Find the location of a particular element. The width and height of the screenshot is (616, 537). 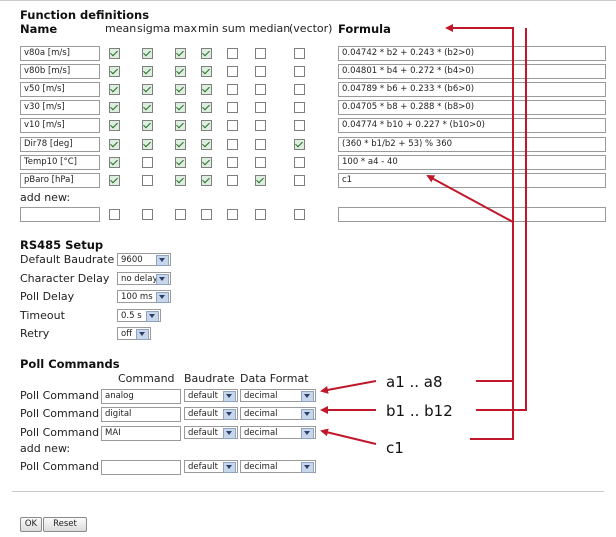

bracket-b-to-formula-top is located at coordinates (501, 219).